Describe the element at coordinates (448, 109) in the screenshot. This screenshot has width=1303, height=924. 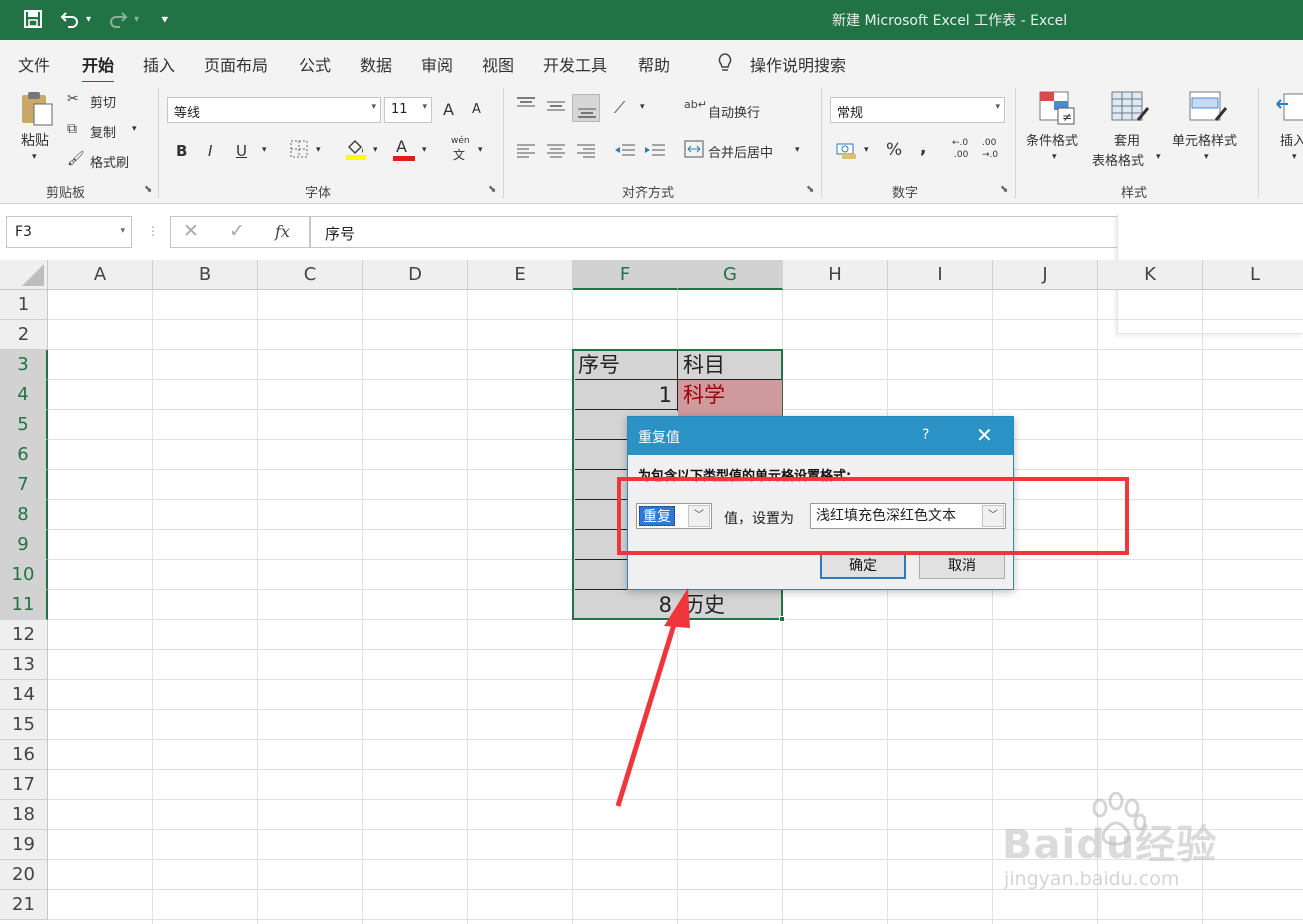
I see `grow-font-button: A` at that location.